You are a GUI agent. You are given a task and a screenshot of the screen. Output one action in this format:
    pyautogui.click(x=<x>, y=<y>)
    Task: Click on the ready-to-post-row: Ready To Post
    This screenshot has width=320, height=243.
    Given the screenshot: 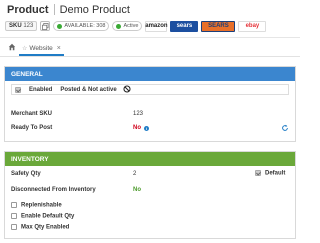 What is the action you would take?
    pyautogui.click(x=31, y=128)
    